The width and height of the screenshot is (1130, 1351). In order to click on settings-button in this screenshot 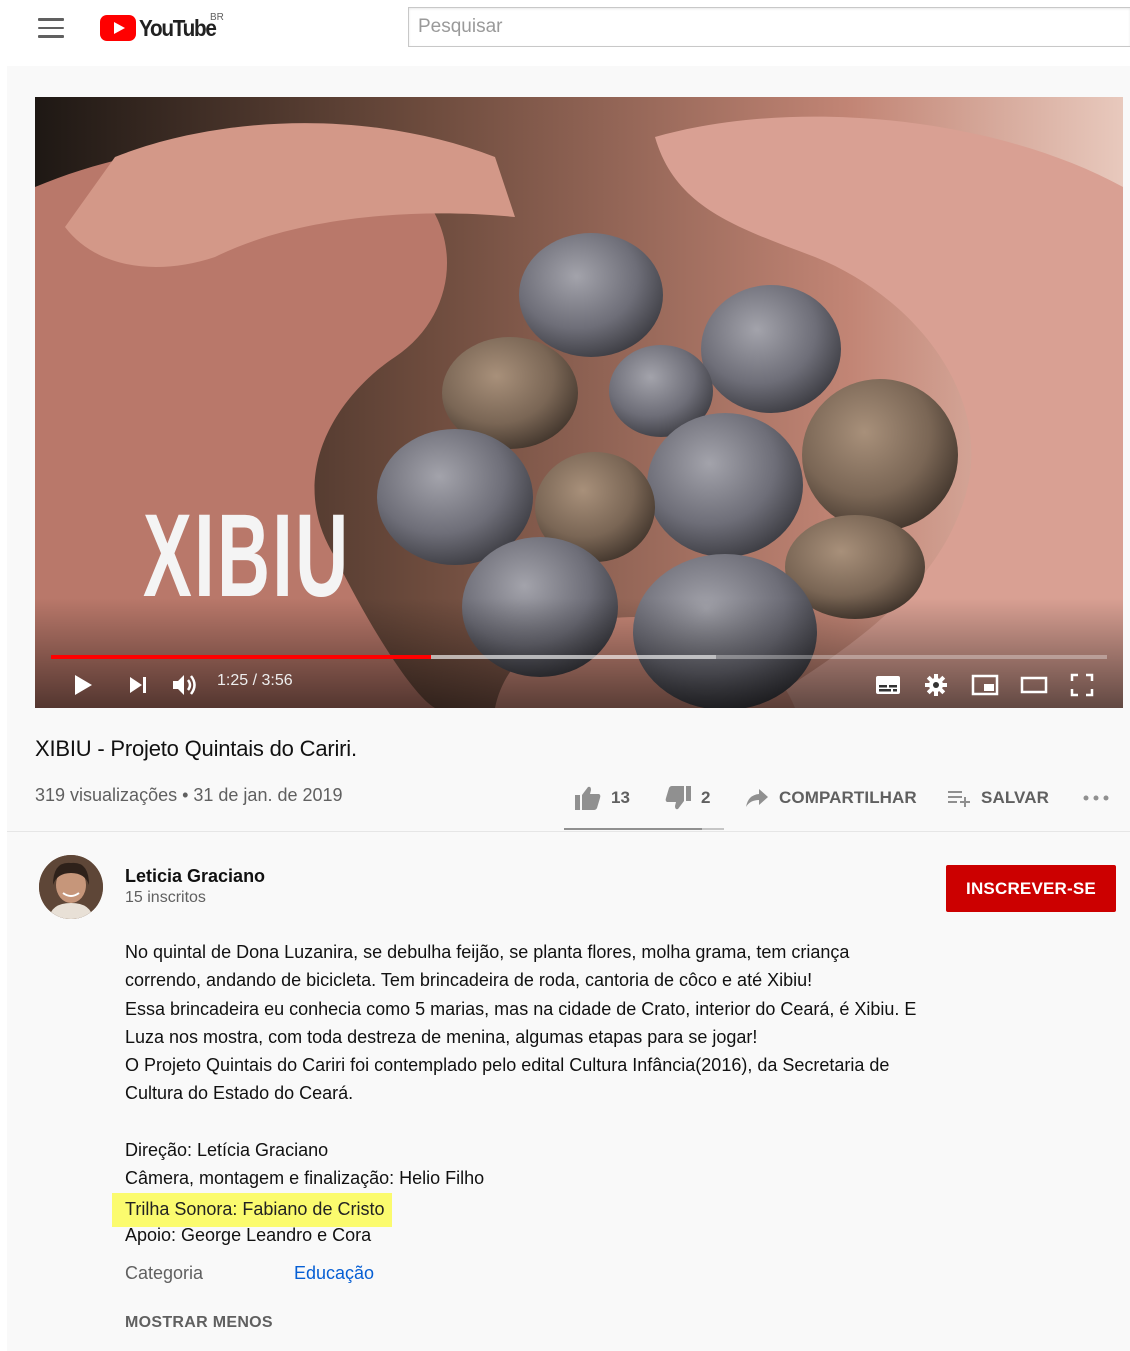, I will do `click(936, 685)`.